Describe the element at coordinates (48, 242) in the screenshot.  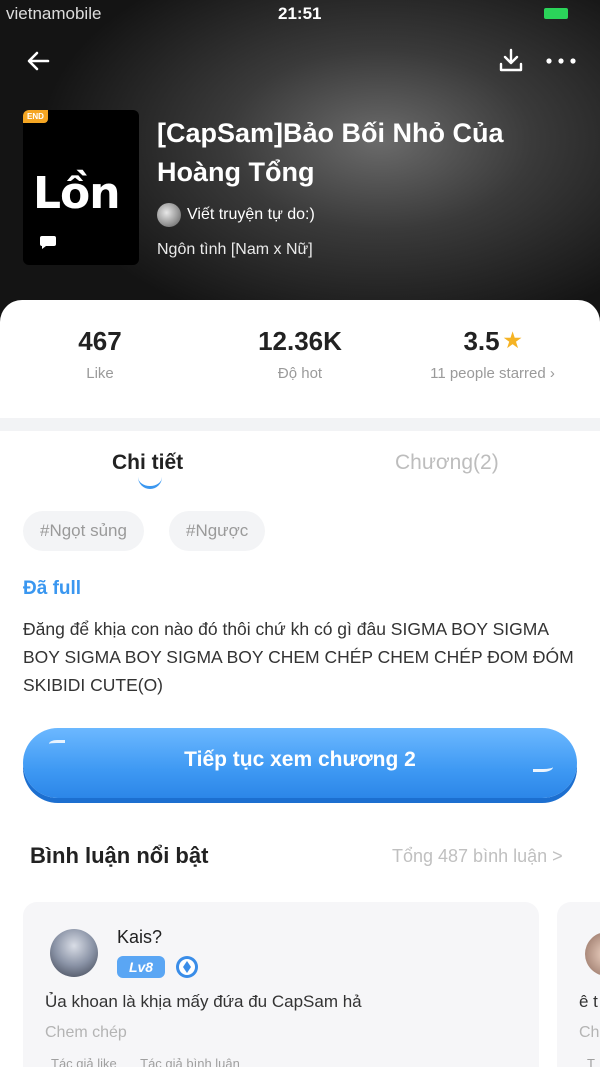
I see `chat-bubble-icon` at that location.